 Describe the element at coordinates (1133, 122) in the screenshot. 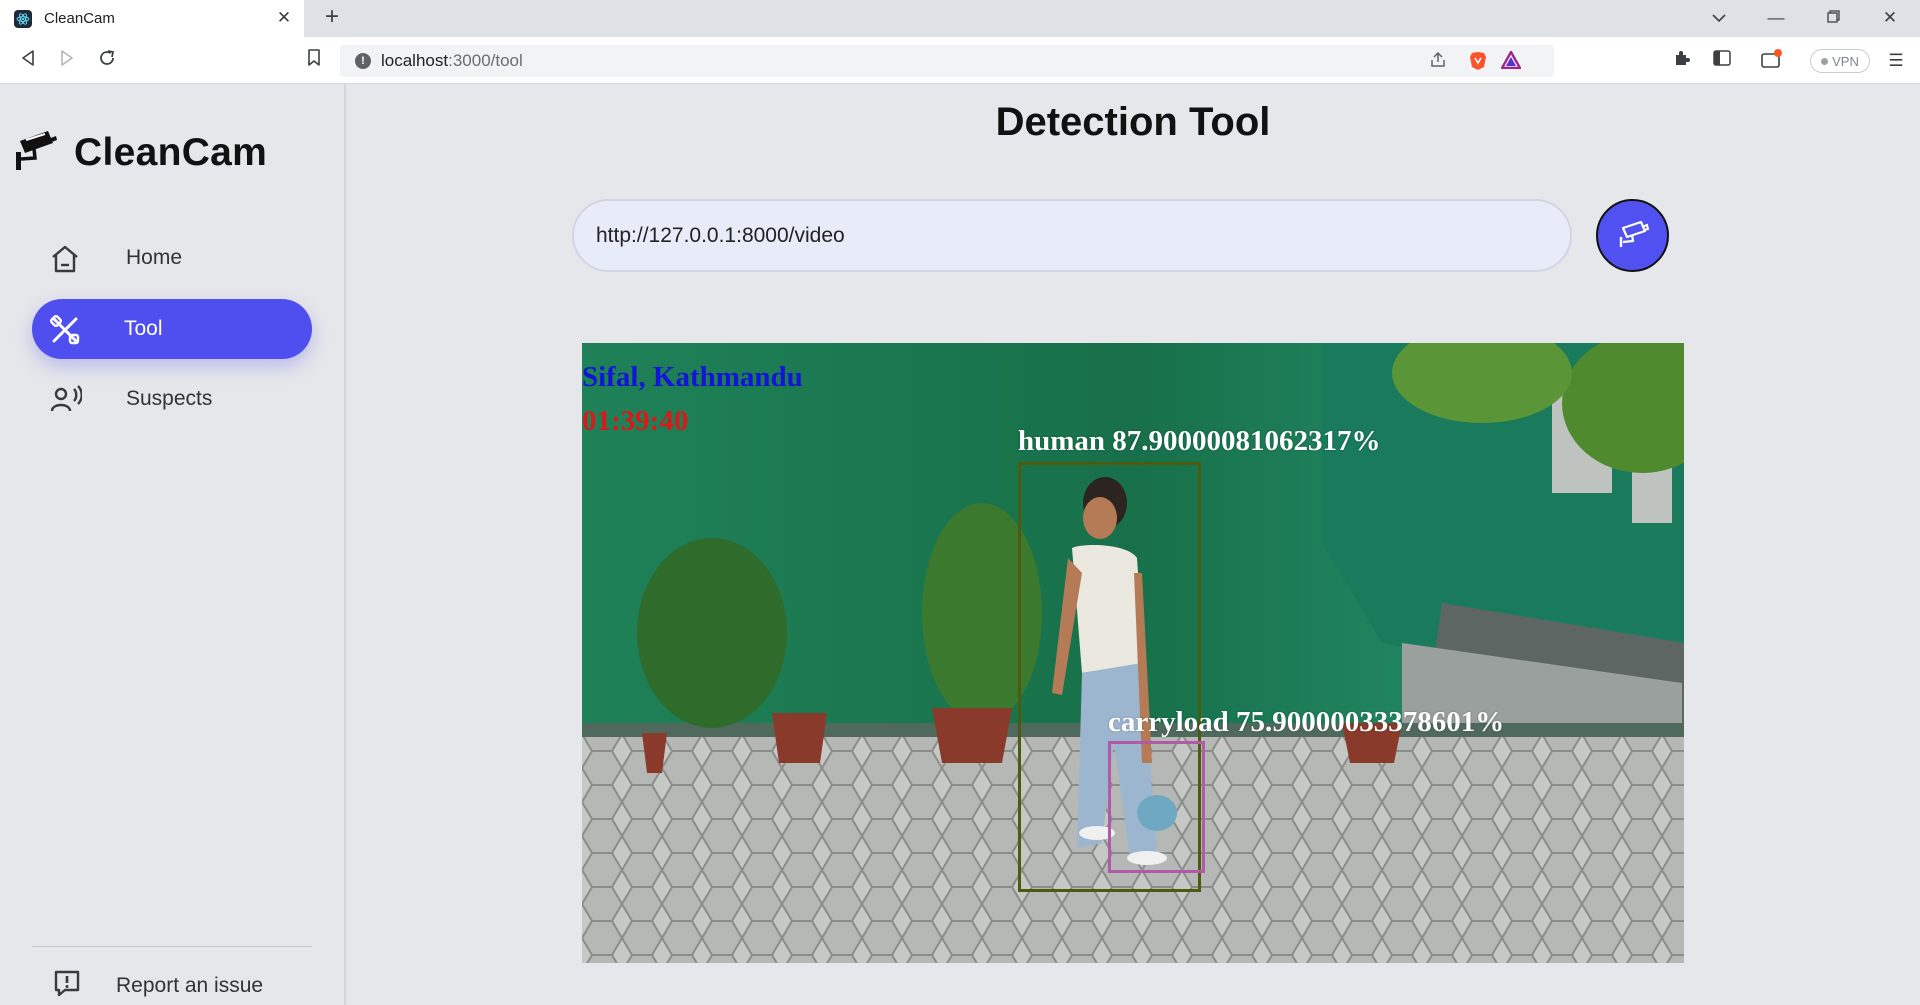

I see `page-title: Detection Tool` at that location.